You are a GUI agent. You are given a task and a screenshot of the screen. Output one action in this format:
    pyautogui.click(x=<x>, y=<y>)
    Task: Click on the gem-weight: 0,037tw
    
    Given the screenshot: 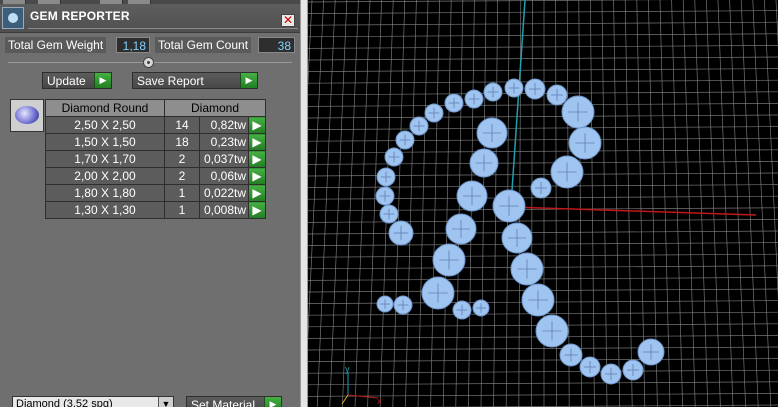 What is the action you would take?
    pyautogui.click(x=224, y=159)
    